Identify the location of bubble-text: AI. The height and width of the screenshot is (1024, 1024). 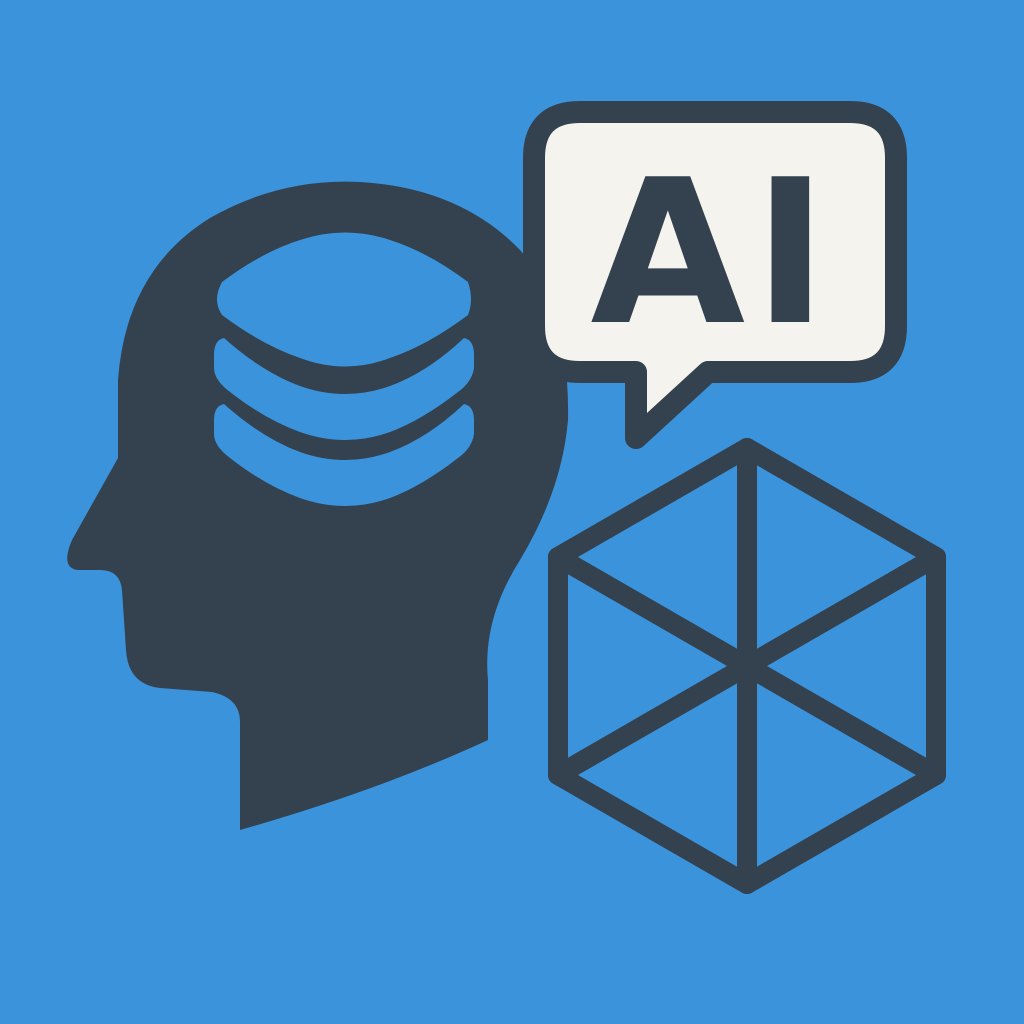
(712, 253).